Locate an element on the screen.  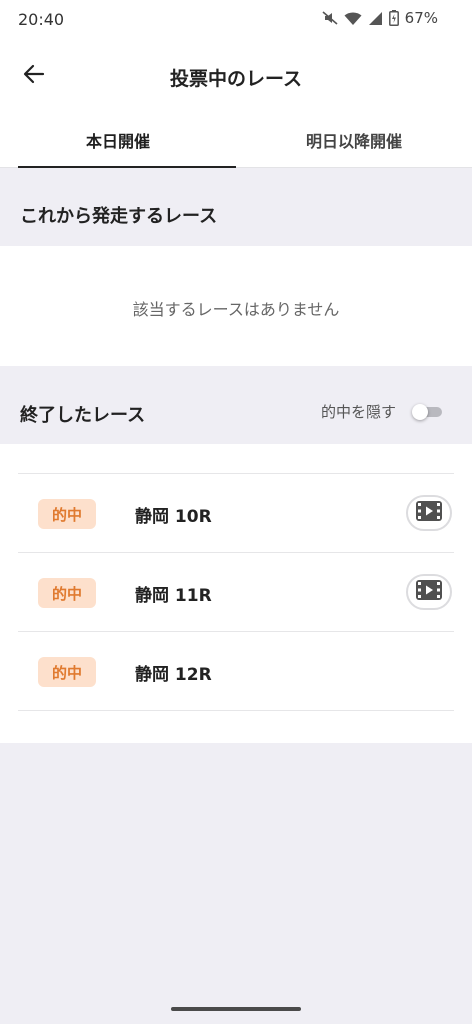
hide-hits-control: 的中を隠す is located at coordinates (381, 411).